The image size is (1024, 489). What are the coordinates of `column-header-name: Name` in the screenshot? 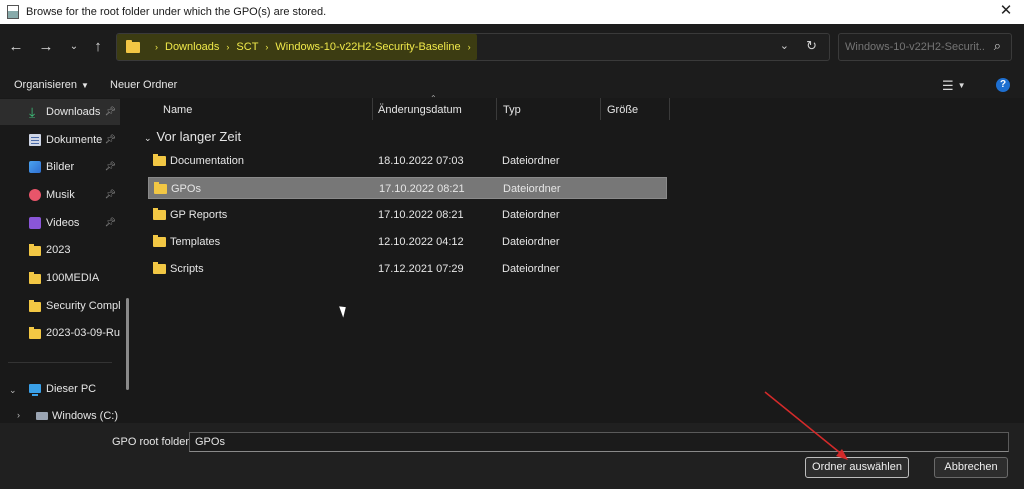 It's located at (177, 113).